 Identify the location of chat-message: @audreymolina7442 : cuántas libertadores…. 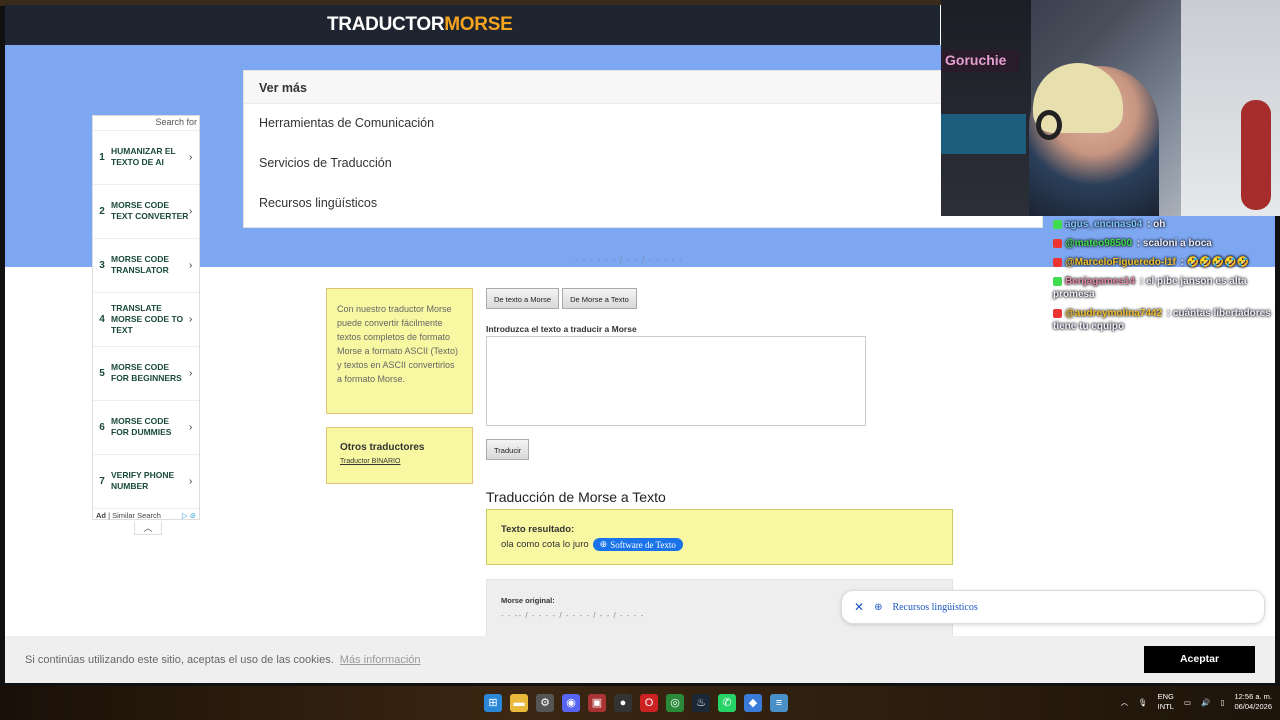
(1162, 320).